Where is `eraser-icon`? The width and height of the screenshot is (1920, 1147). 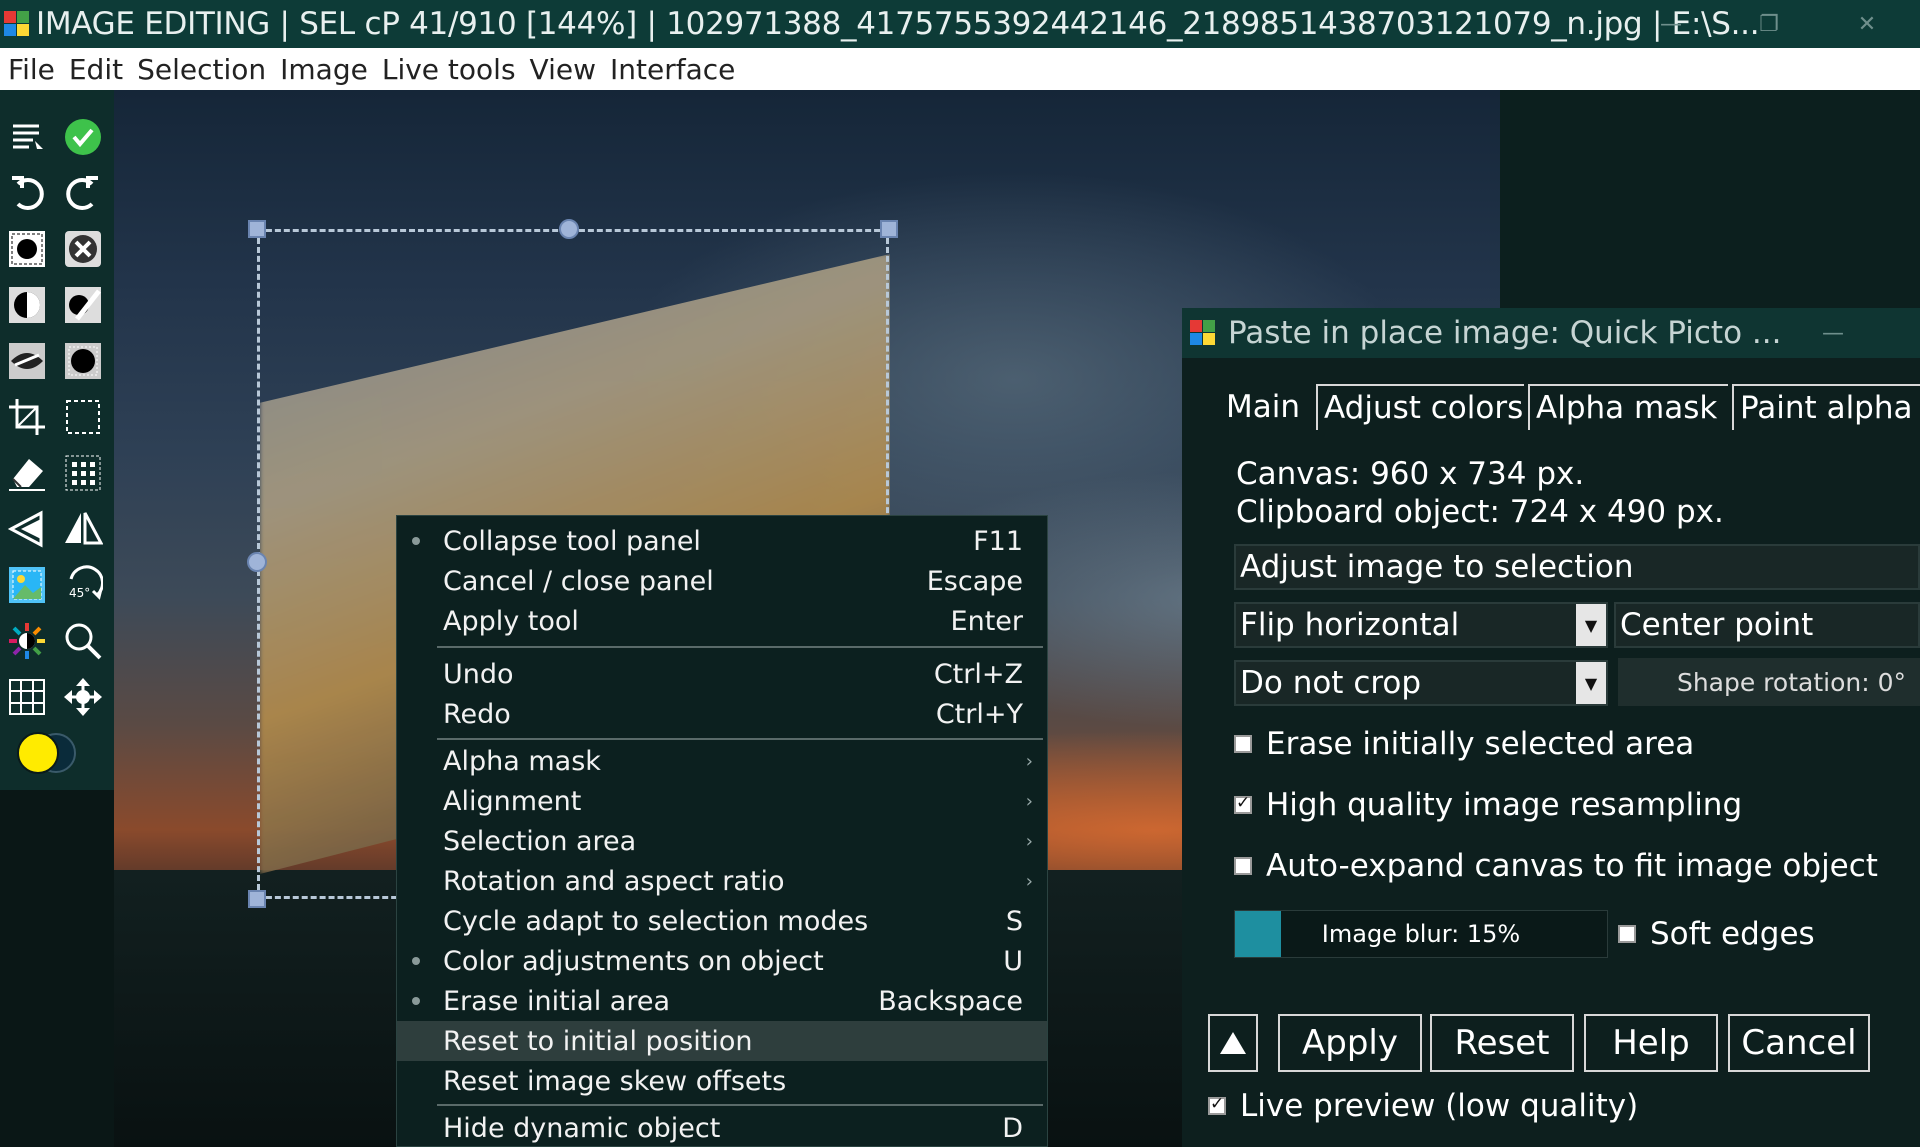 eraser-icon is located at coordinates (27, 473).